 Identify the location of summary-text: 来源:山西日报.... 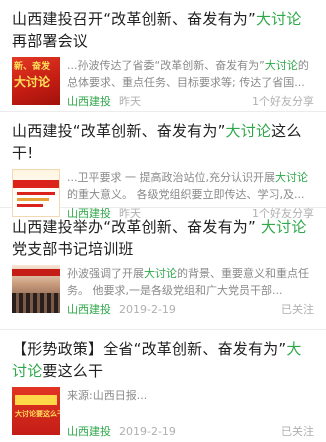
(107, 395).